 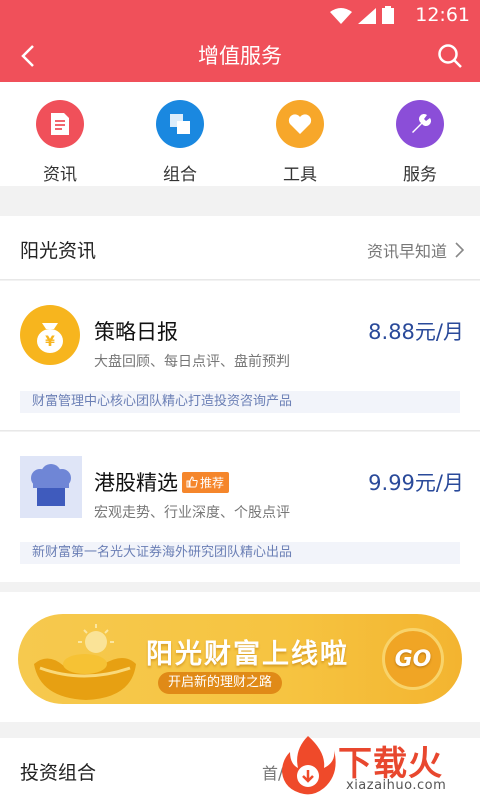 I want to click on category-label: 资讯, so click(x=60, y=175).